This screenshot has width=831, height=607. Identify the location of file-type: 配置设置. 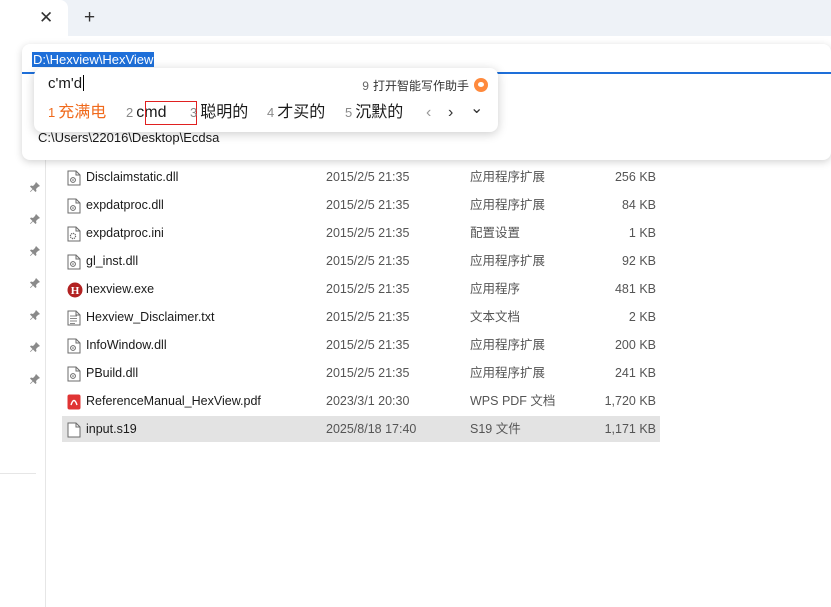
(495, 233).